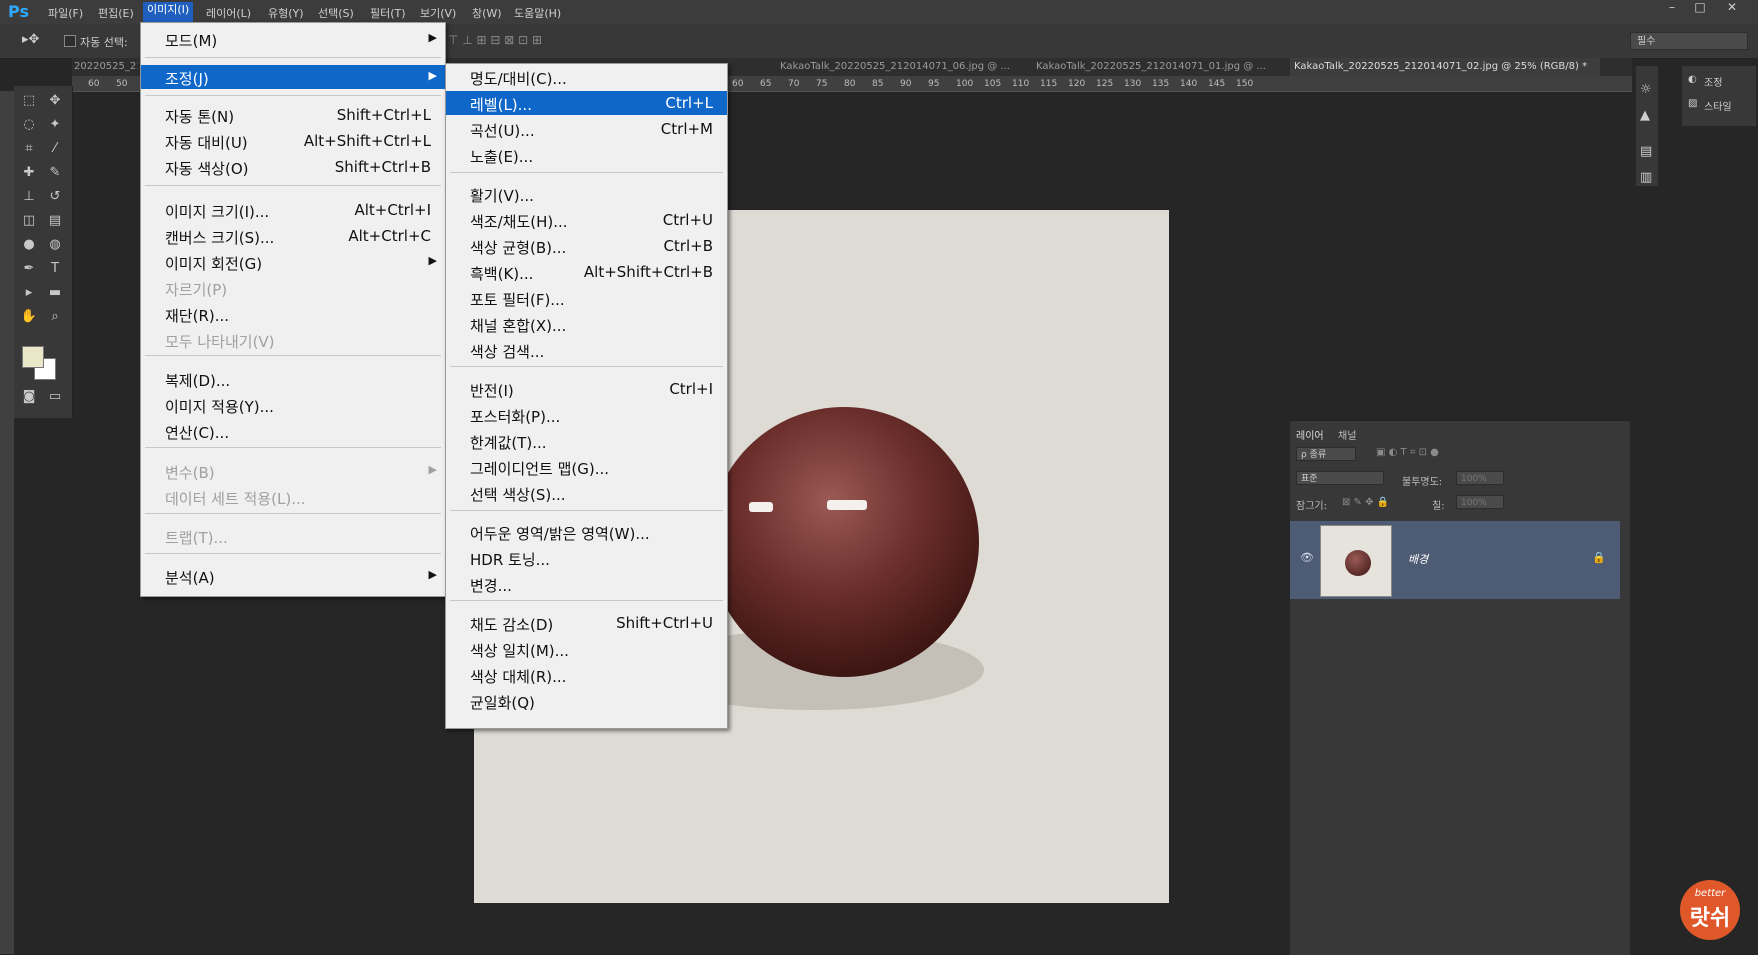  Describe the element at coordinates (55, 197) in the screenshot. I see `history-brush-icon: ↺` at that location.